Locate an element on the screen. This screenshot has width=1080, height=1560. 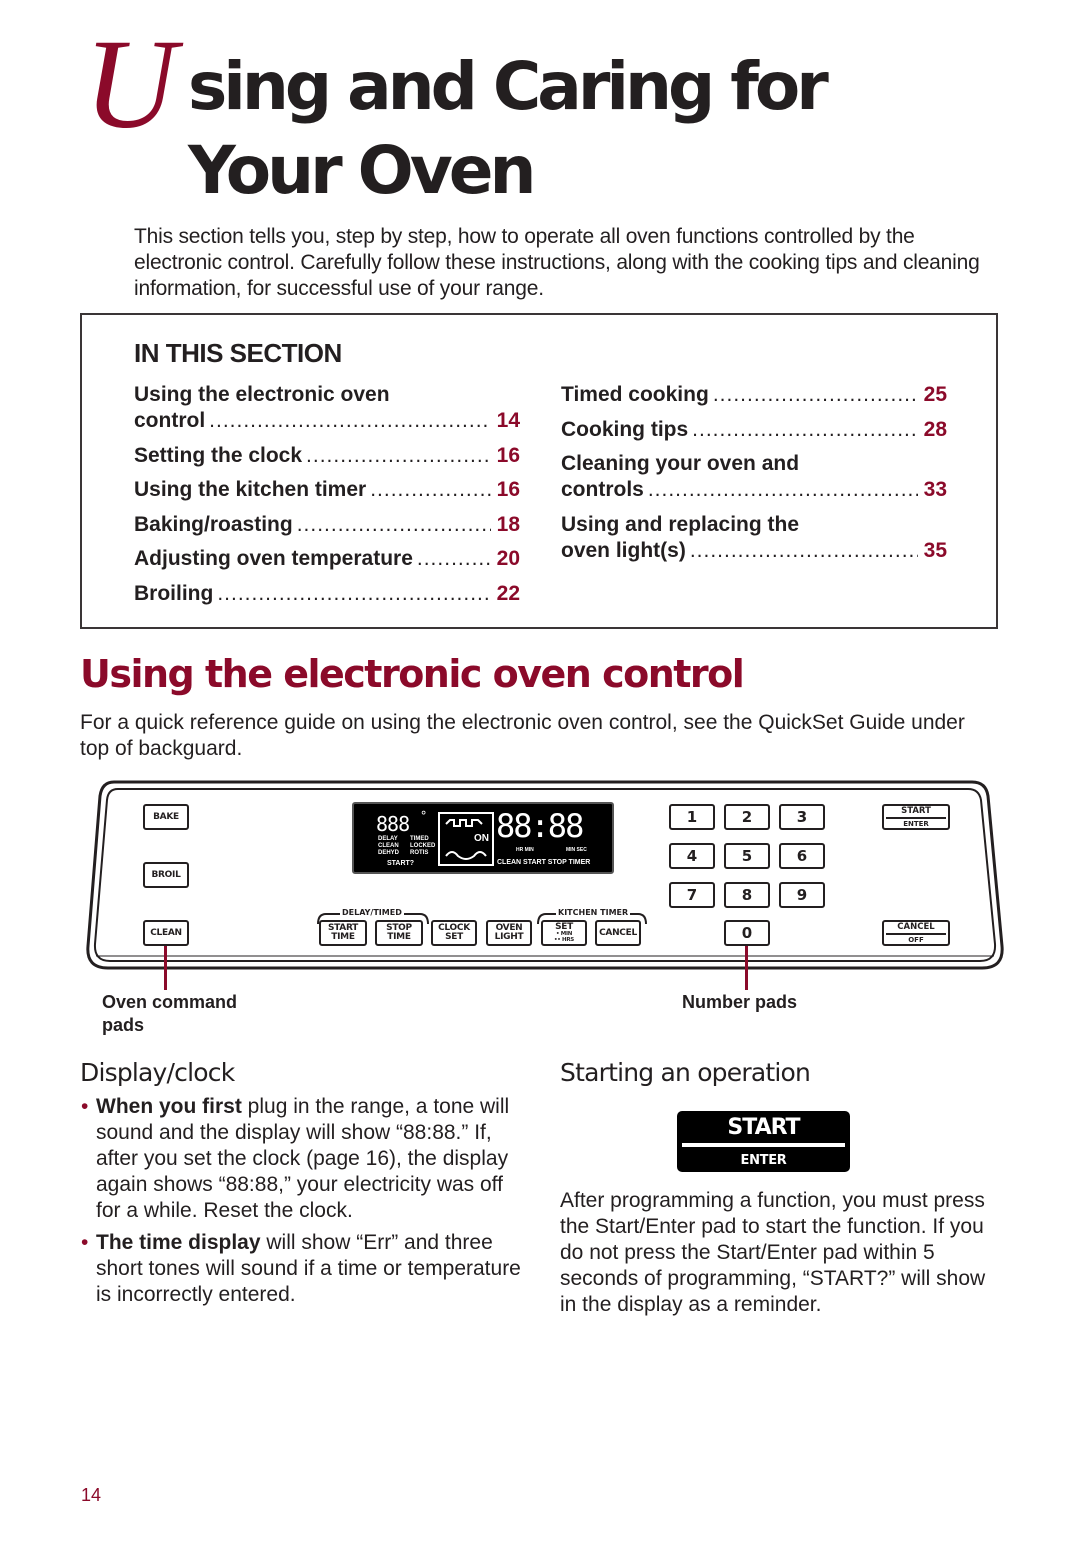
toc-page-number: 20 is located at coordinates (508, 558).